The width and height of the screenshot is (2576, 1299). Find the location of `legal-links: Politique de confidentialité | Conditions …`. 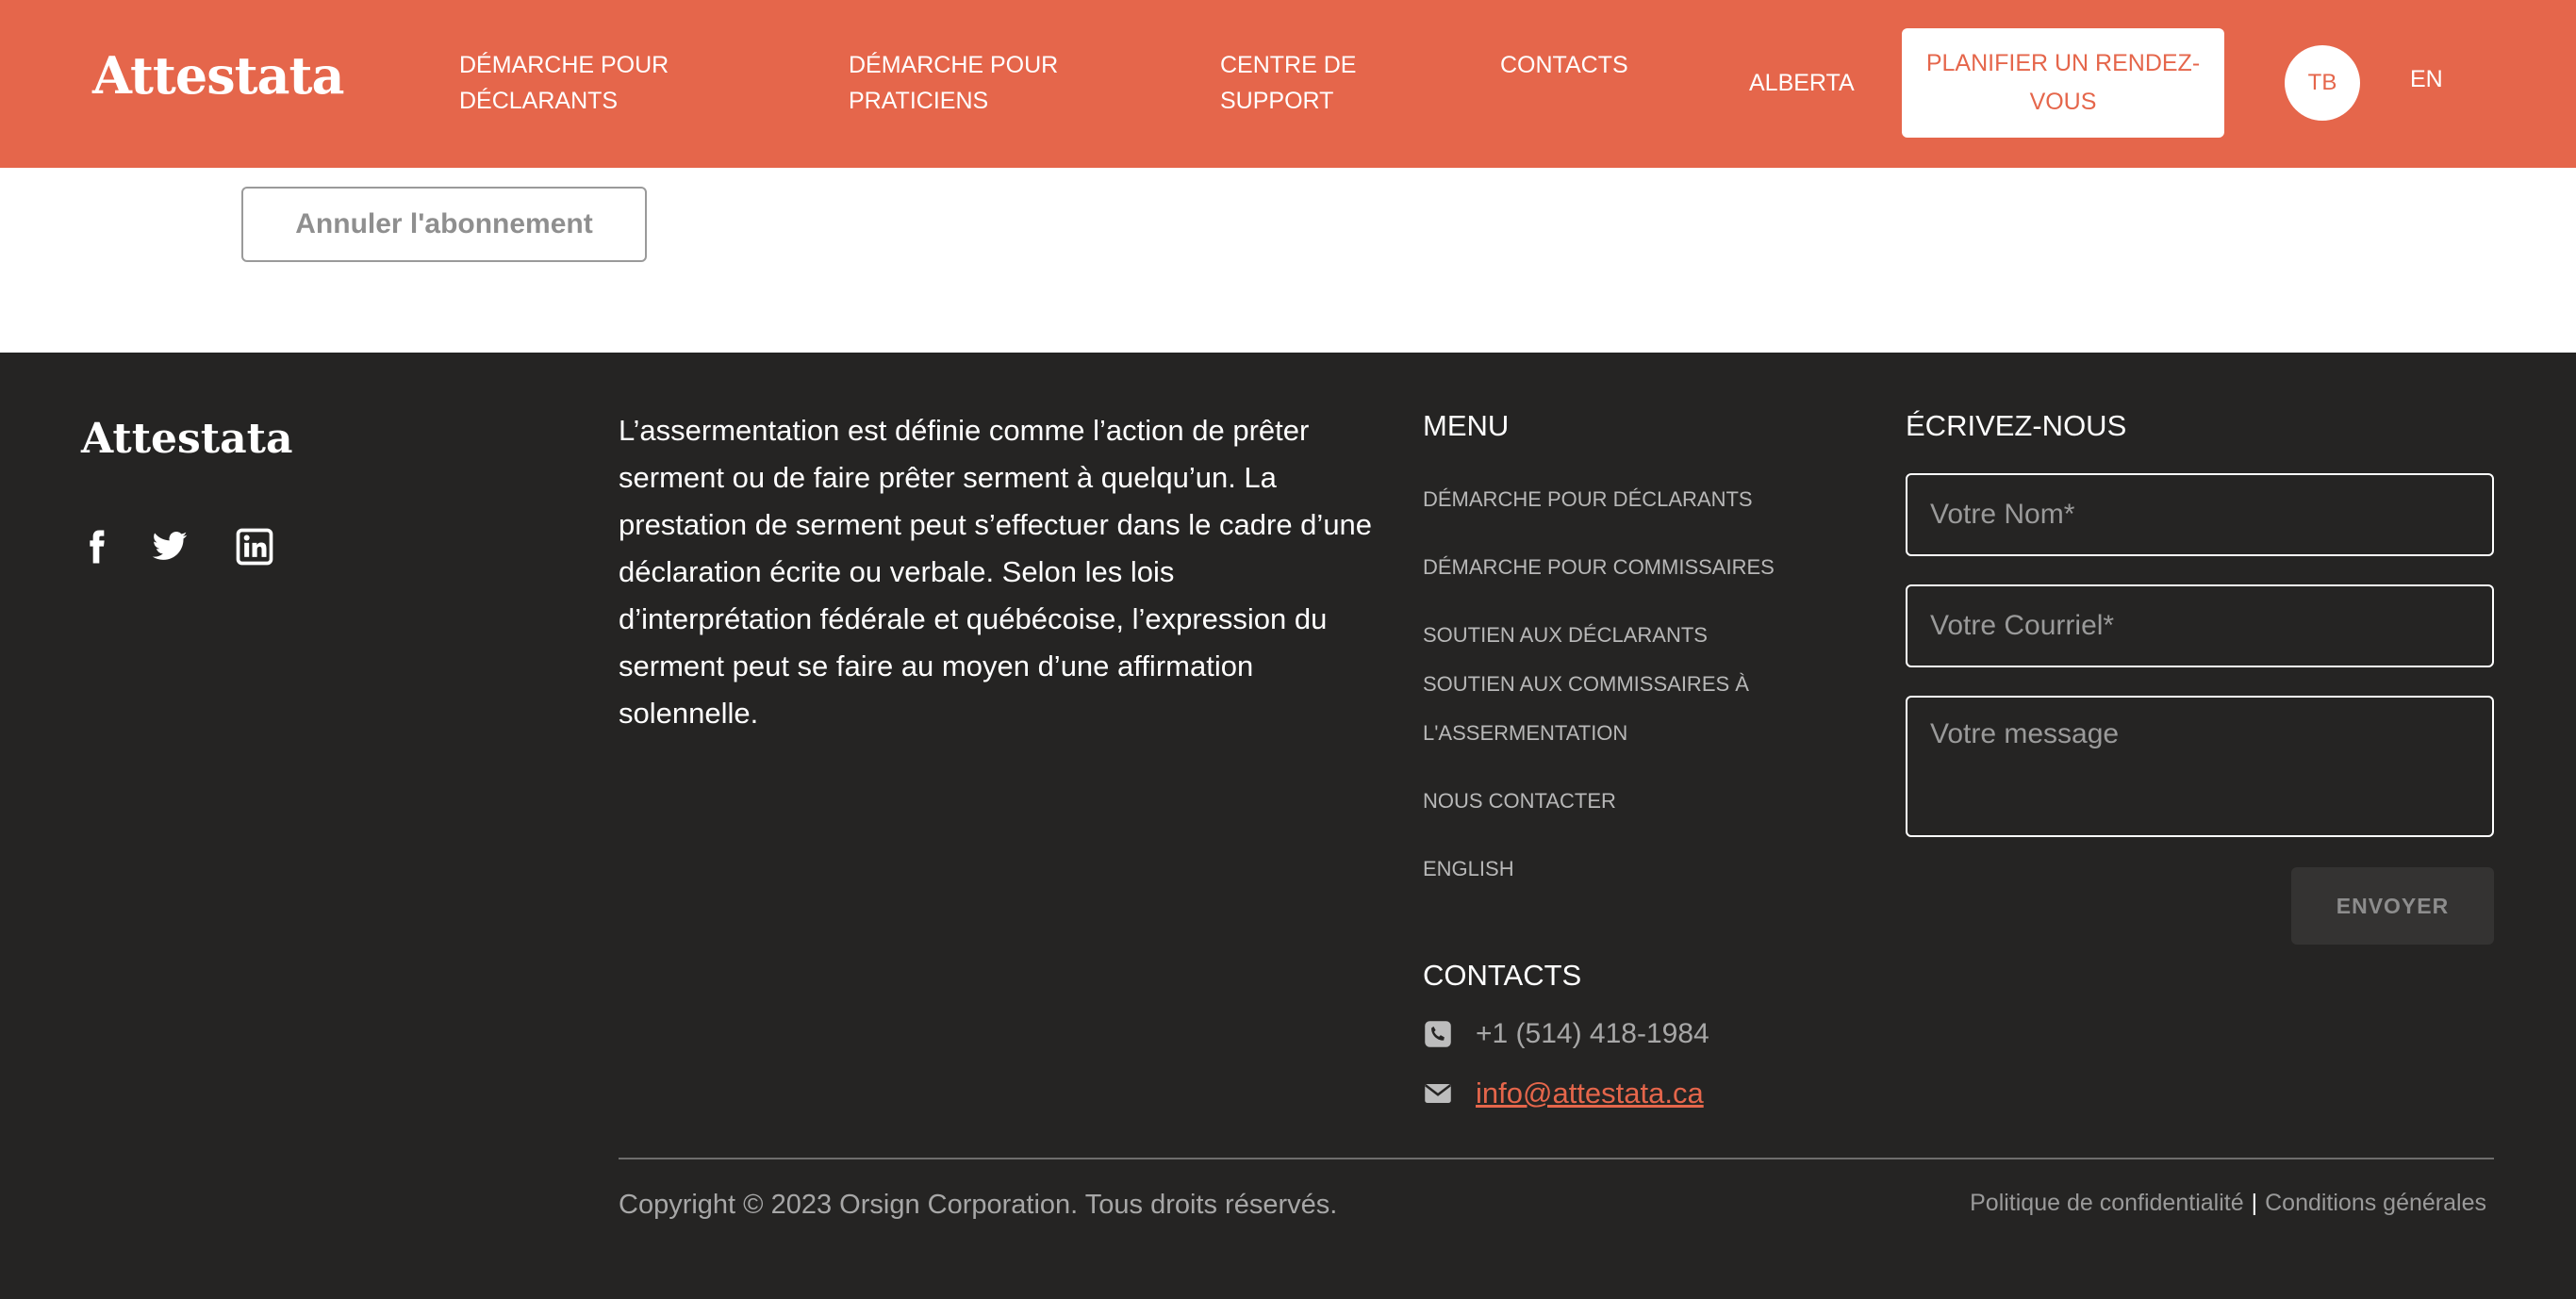

legal-links: Politique de confidentialité | Conditions … is located at coordinates (2228, 1203).